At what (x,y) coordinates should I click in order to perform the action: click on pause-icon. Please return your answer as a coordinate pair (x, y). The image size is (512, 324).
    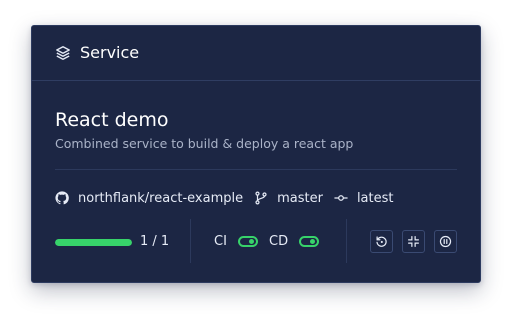
    Looking at the image, I should click on (445, 241).